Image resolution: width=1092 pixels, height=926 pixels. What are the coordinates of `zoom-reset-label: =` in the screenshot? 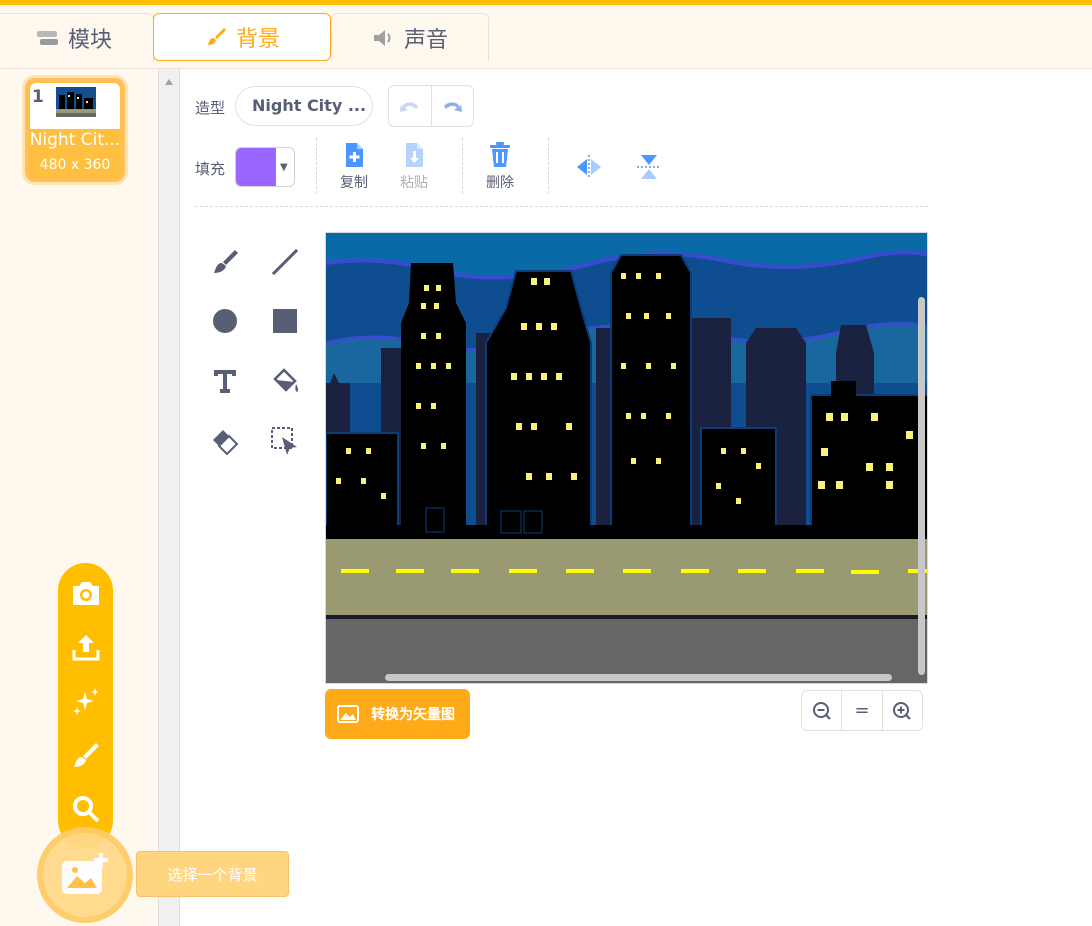 It's located at (862, 710).